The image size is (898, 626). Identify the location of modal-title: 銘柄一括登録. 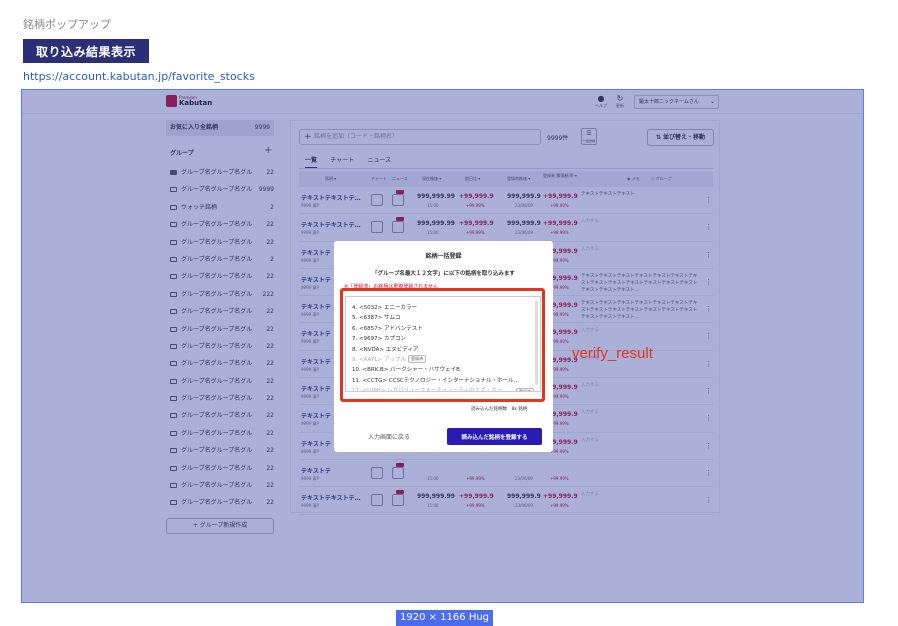
(443, 256).